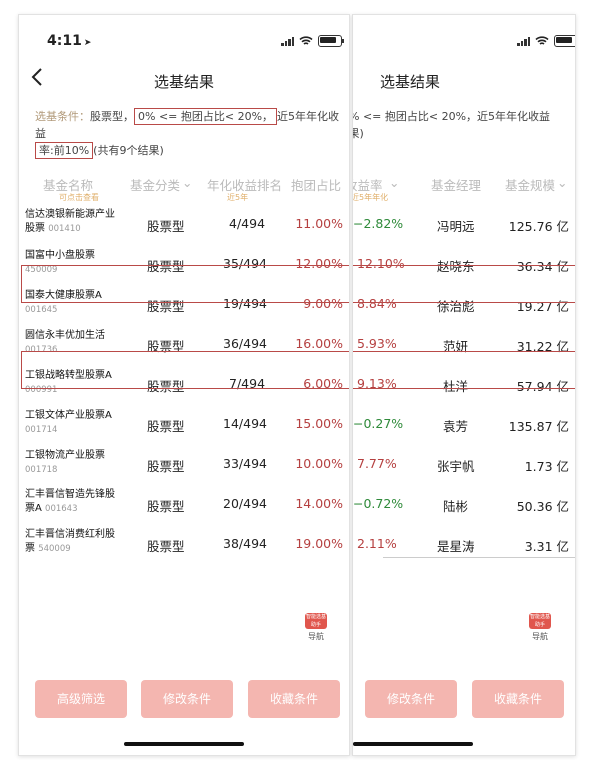 This screenshot has height=760, width=595. What do you see at coordinates (319, 503) in the screenshot?
I see `fund-share: 14.00%` at bounding box center [319, 503].